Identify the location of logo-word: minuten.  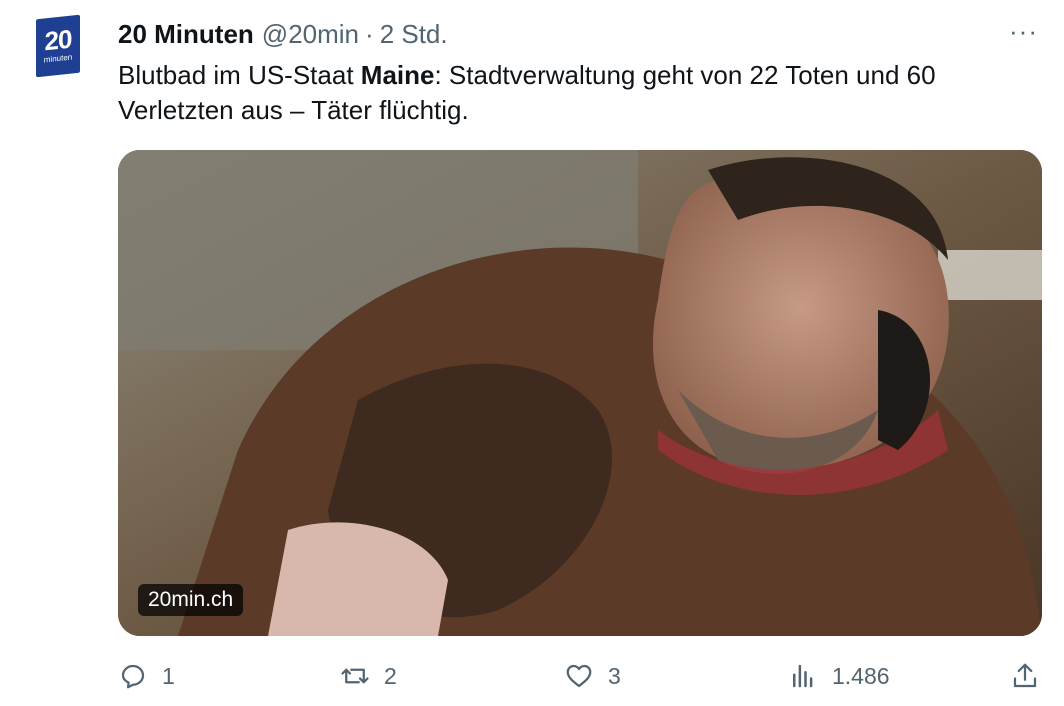
(58, 58).